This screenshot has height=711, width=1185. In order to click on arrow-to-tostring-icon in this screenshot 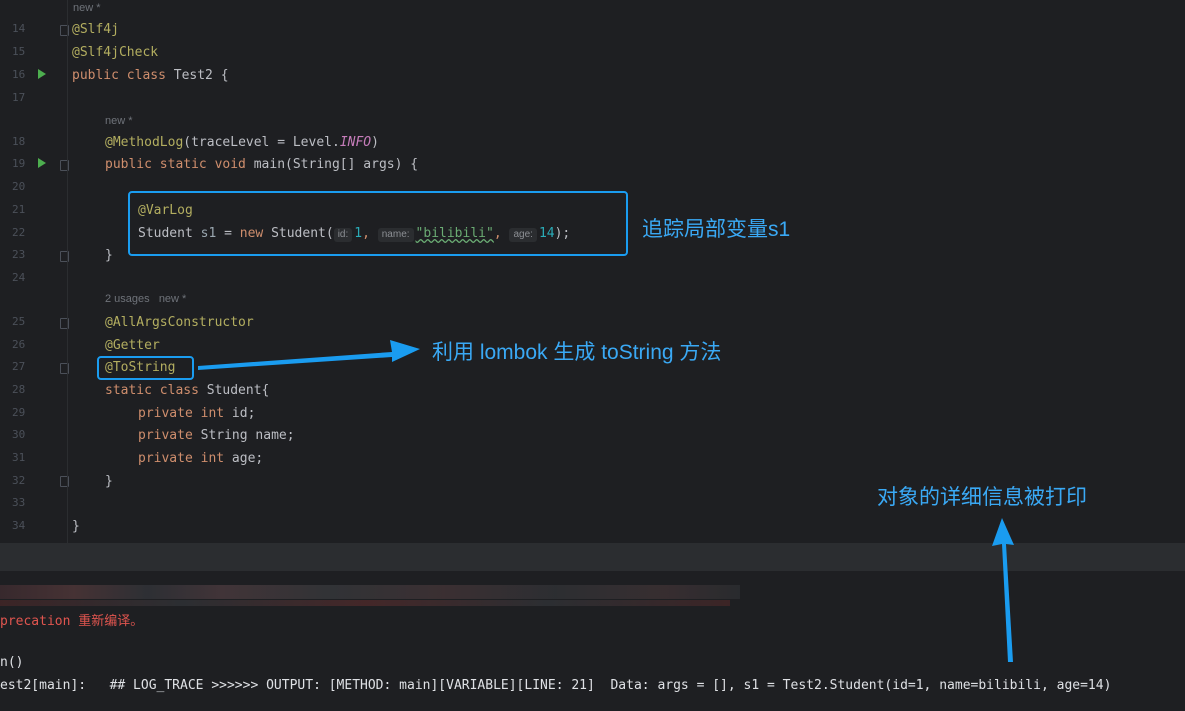, I will do `click(309, 355)`.